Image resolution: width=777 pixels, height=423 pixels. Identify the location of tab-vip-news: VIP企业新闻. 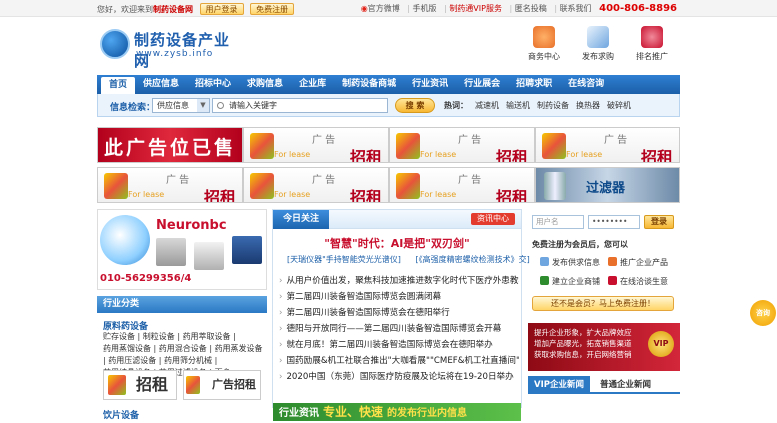
(559, 385).